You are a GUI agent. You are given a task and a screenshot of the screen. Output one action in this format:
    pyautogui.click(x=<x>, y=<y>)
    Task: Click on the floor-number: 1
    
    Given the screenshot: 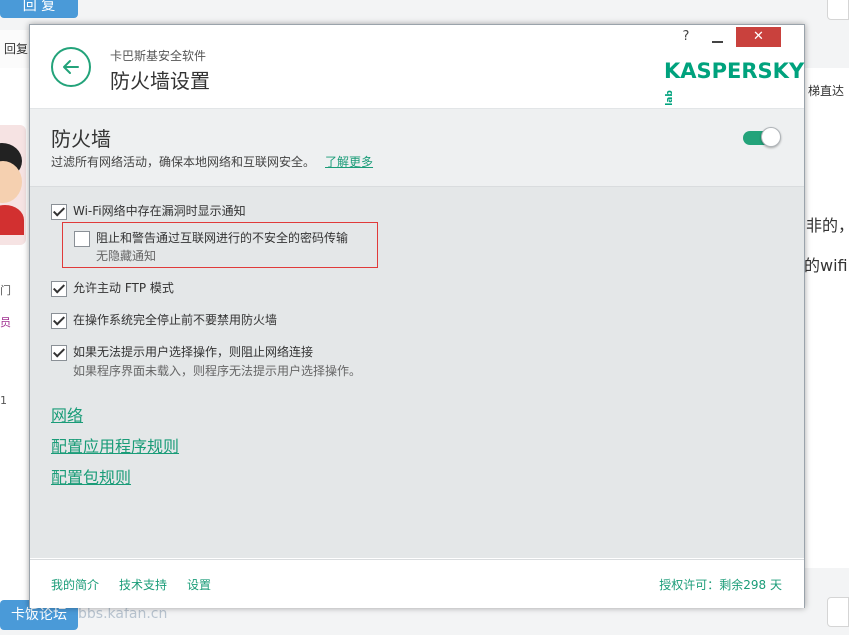 What is the action you would take?
    pyautogui.click(x=3, y=400)
    